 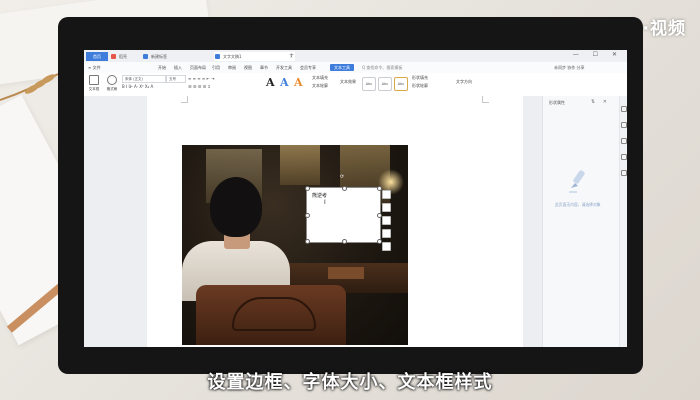 What do you see at coordinates (94, 80) in the screenshot?
I see `text-box-icon` at bounding box center [94, 80].